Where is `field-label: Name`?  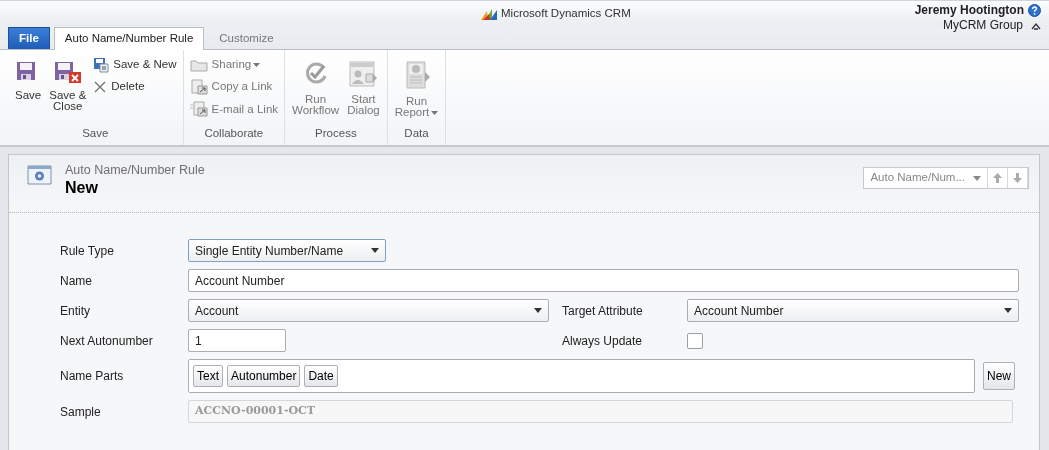 field-label: Name is located at coordinates (76, 281).